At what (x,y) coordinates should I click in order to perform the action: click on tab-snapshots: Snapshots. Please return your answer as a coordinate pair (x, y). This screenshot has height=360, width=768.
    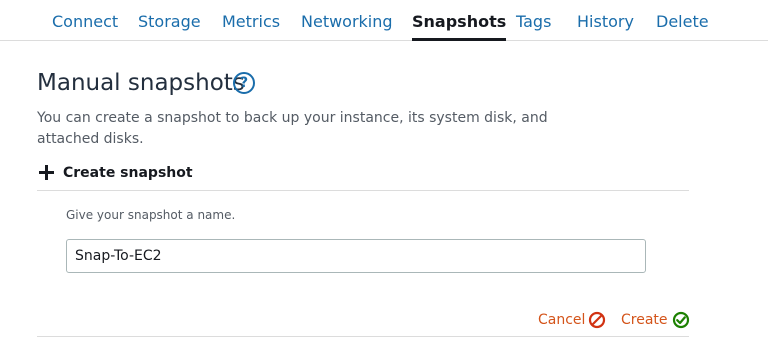
    Looking at the image, I should click on (459, 26).